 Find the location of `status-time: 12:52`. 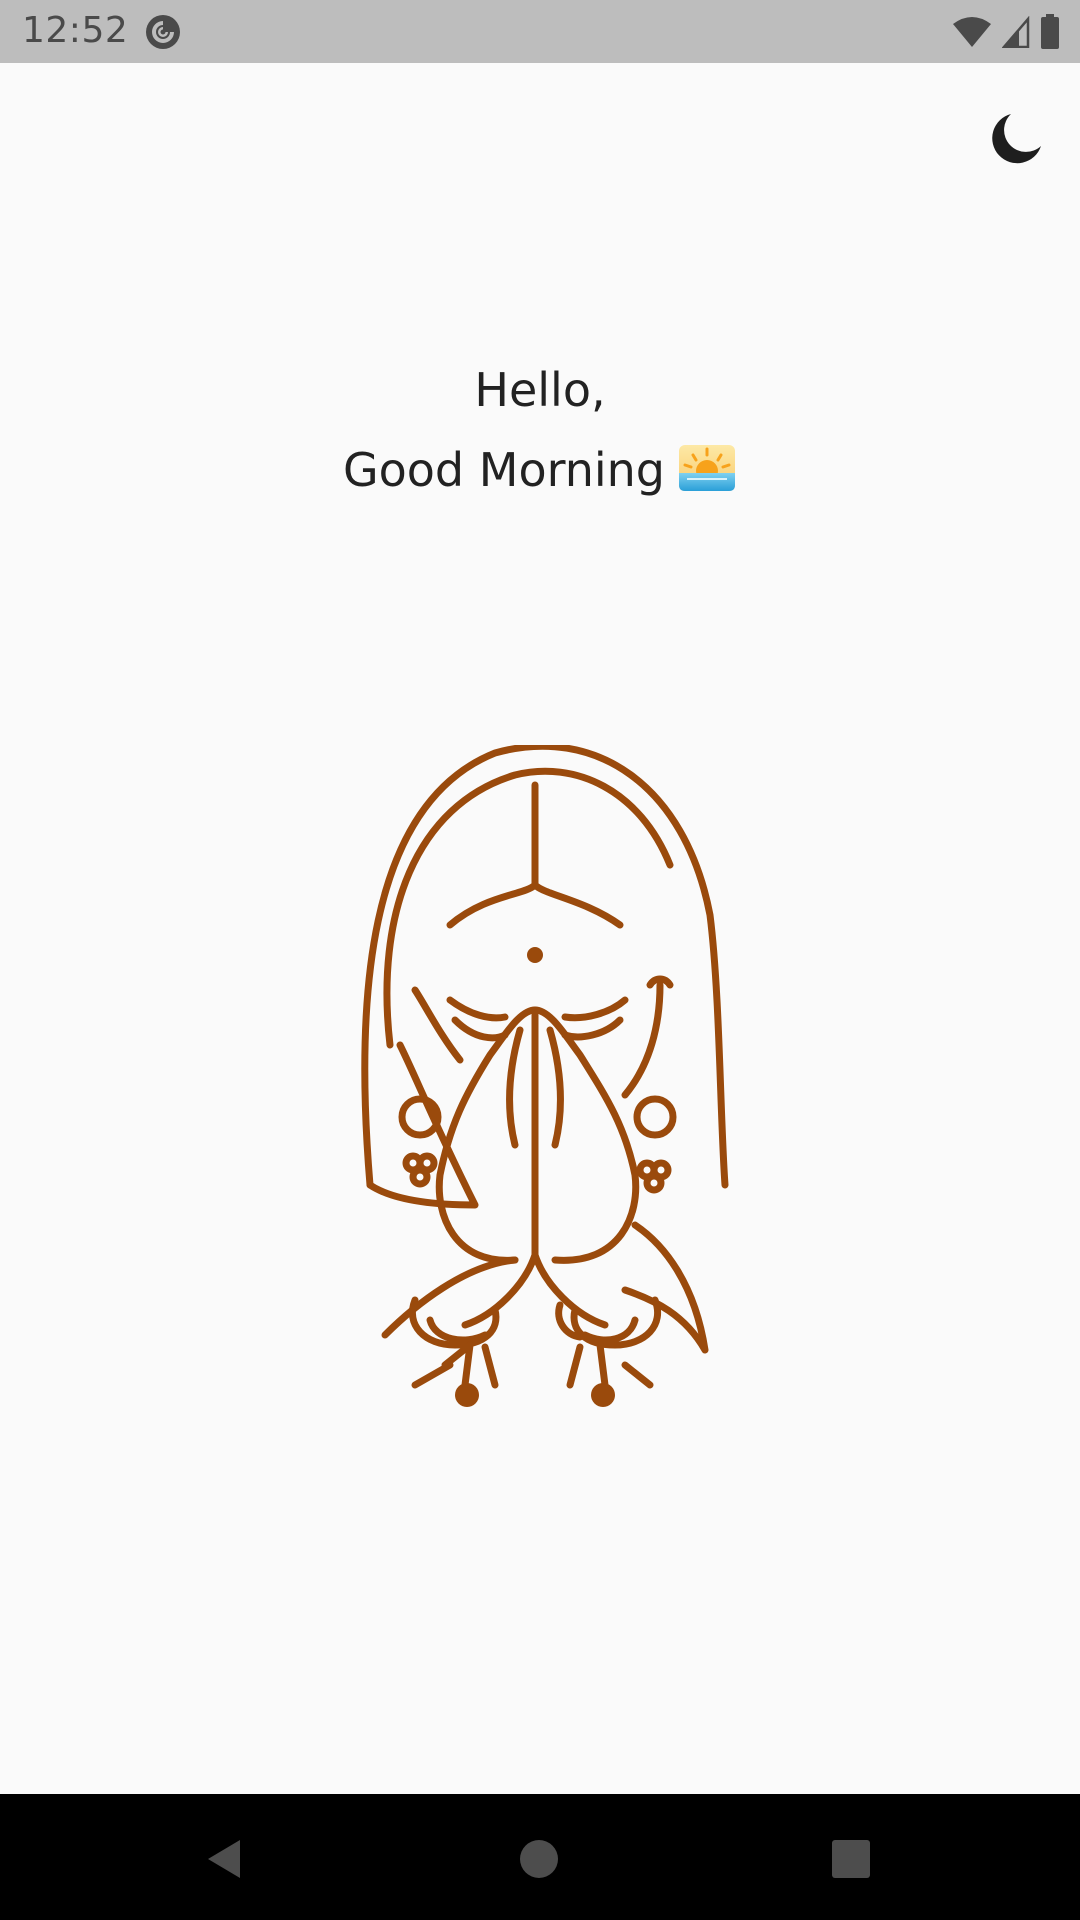

status-time: 12:52 is located at coordinates (75, 30).